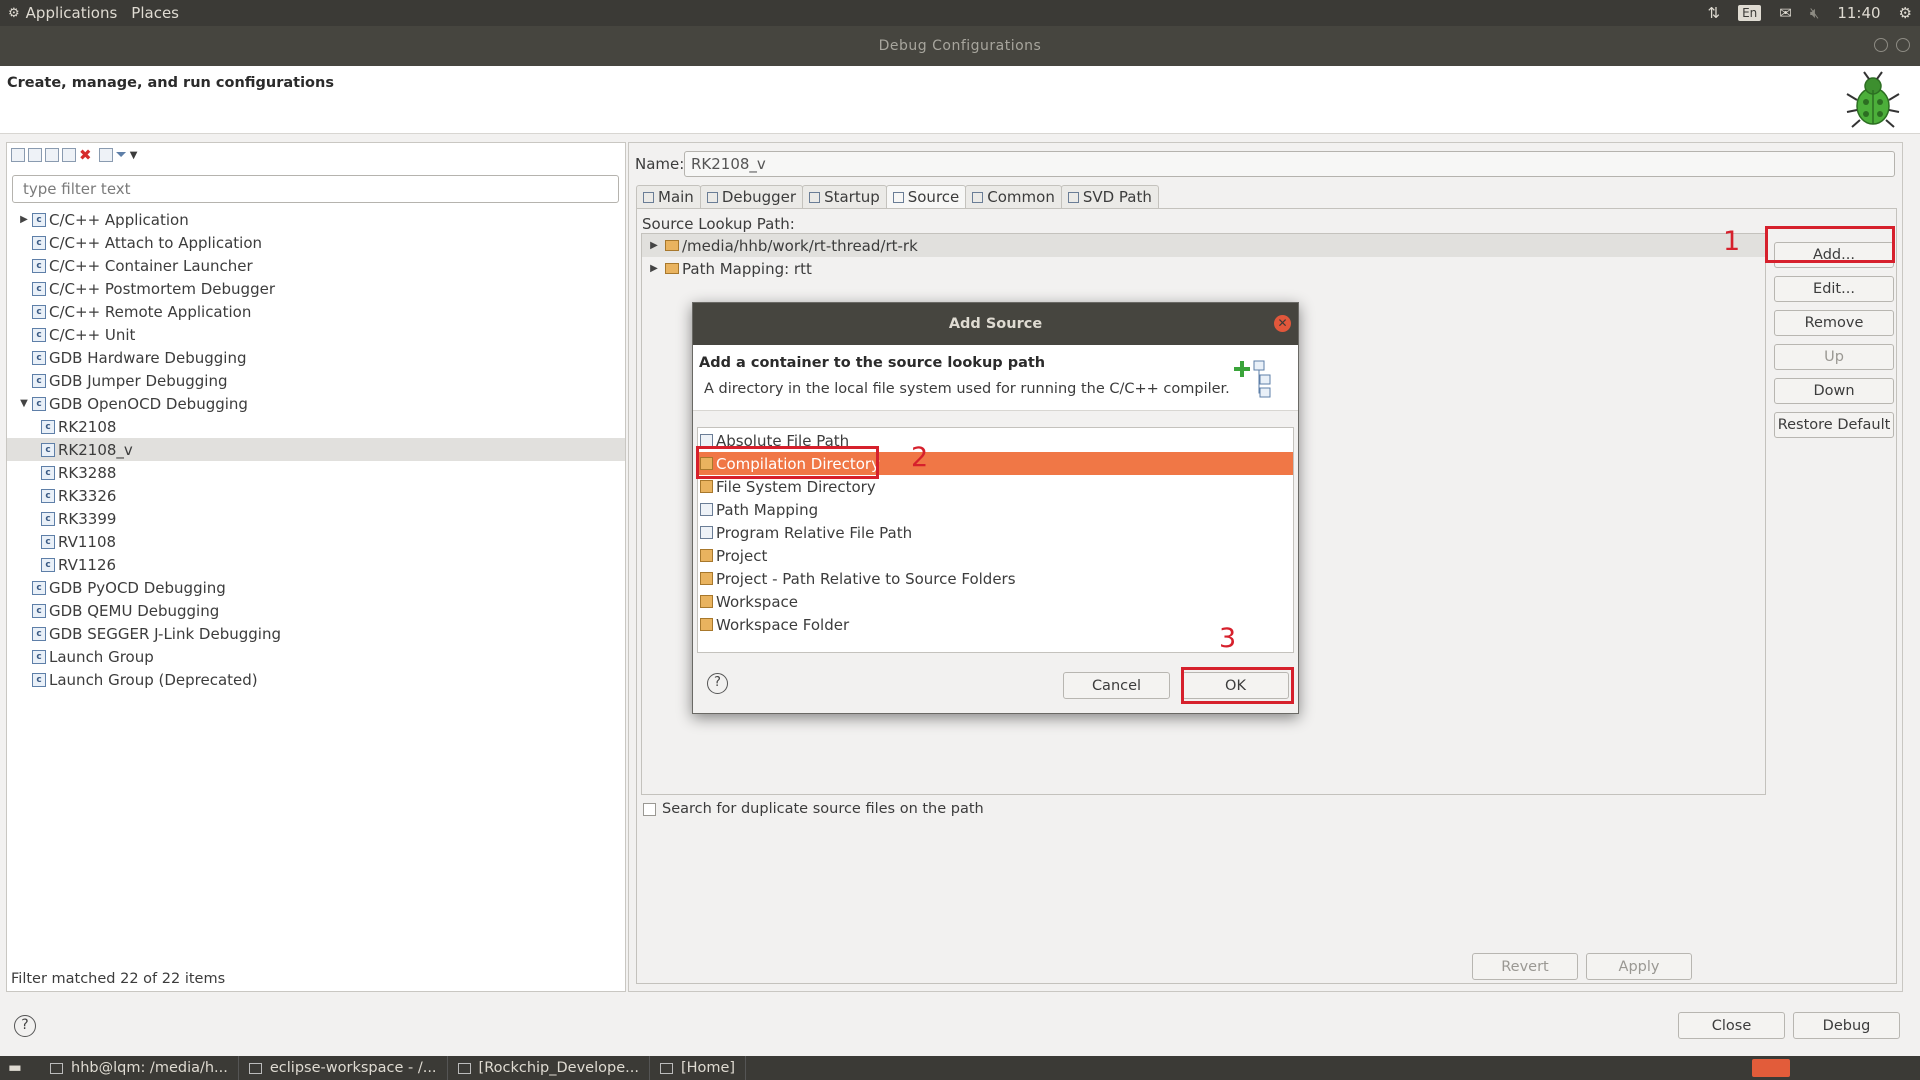  I want to click on tree-row: c Launch Group (Deprecated), so click(316, 679).